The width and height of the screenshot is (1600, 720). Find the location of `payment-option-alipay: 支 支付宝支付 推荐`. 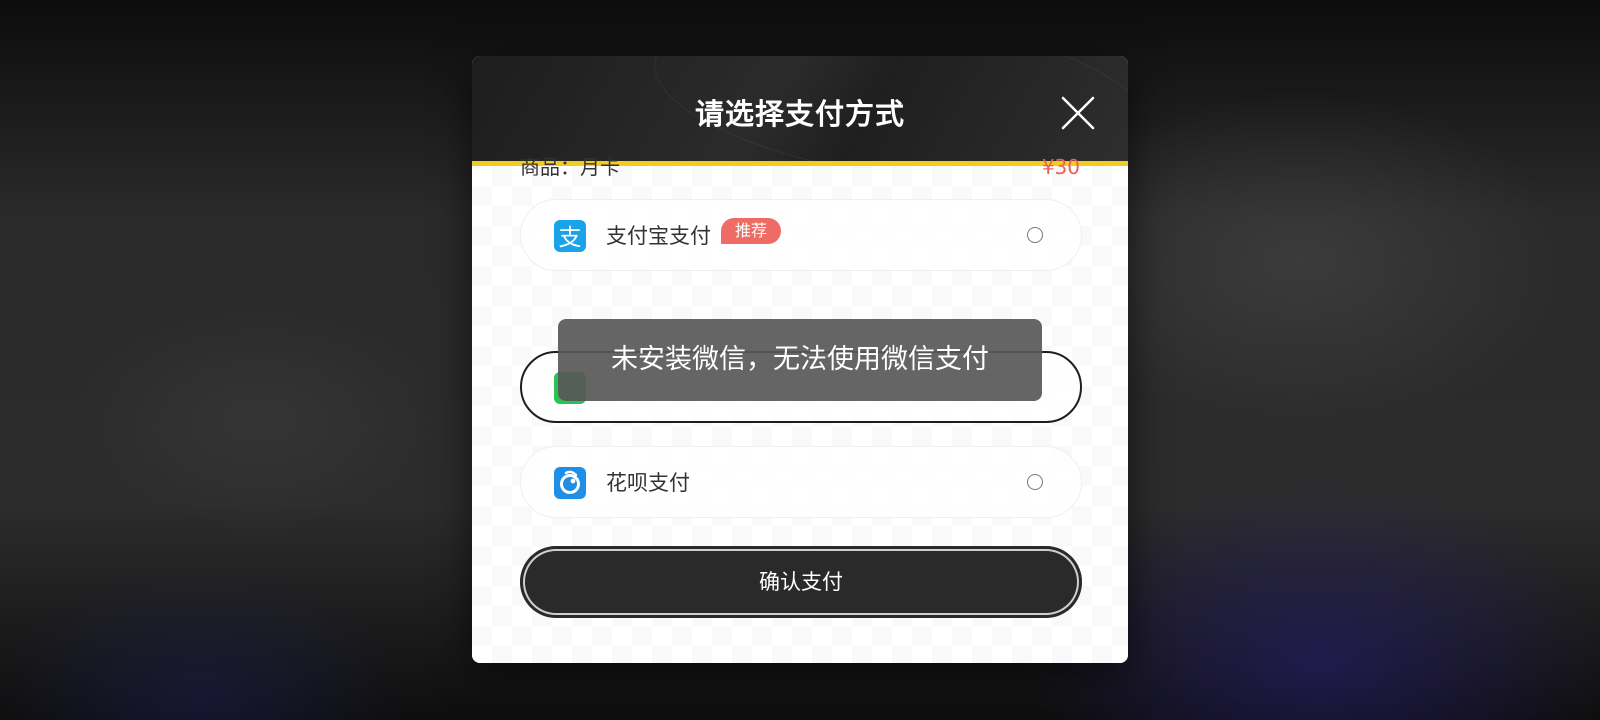

payment-option-alipay: 支 支付宝支付 推荐 is located at coordinates (801, 235).